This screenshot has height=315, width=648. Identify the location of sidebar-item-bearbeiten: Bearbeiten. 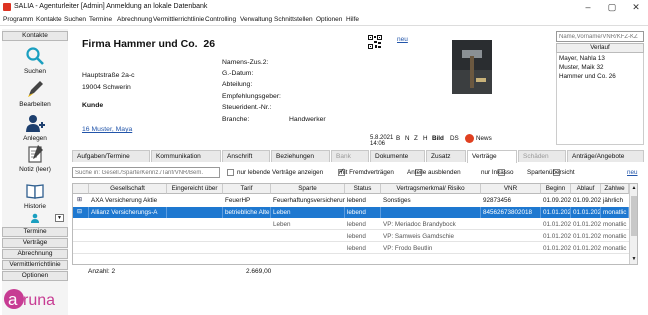
(35, 93).